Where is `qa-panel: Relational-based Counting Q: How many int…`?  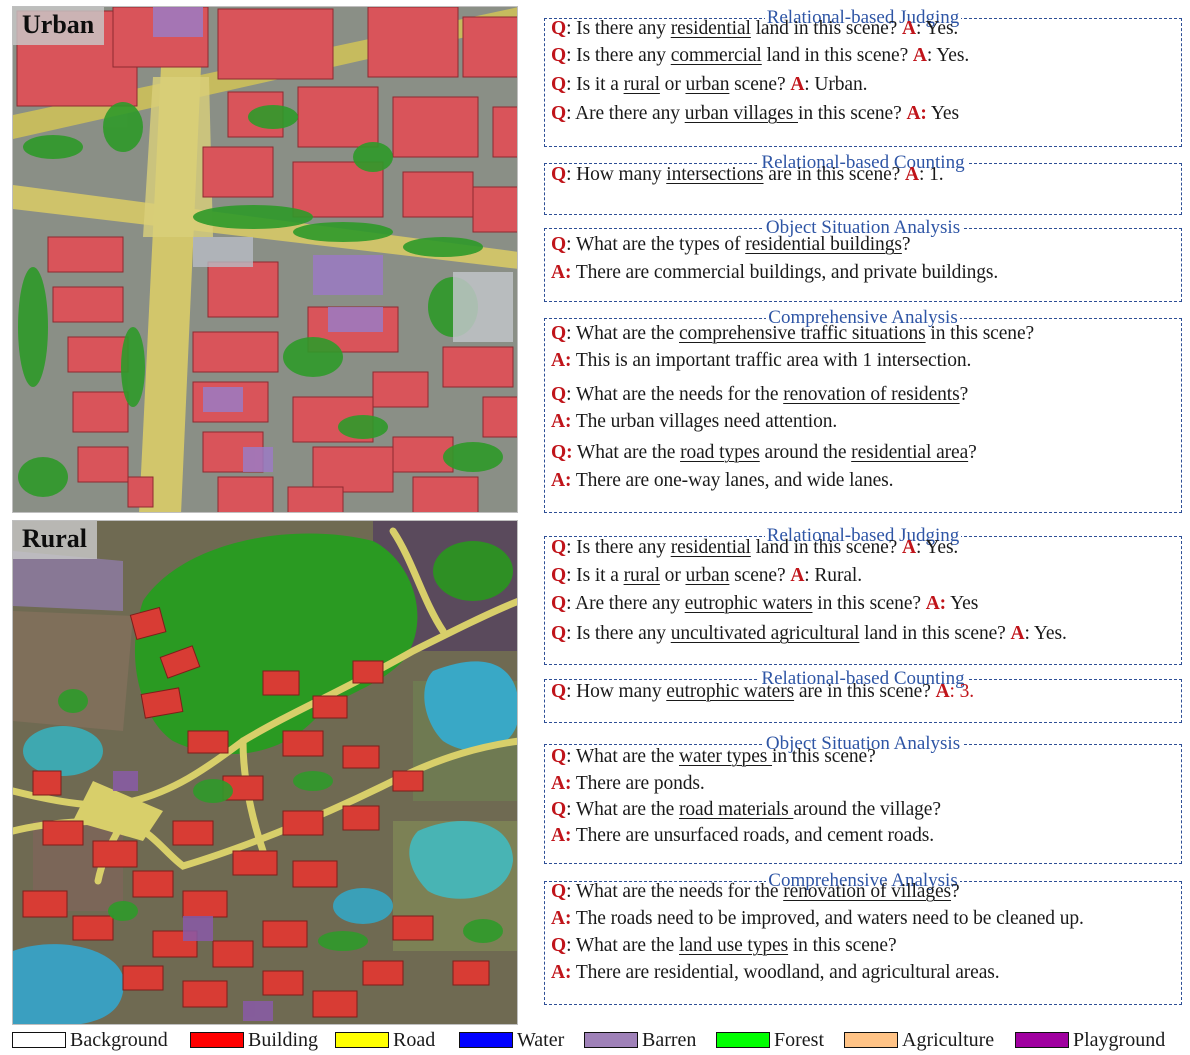
qa-panel: Relational-based Counting Q: How many int… is located at coordinates (863, 183).